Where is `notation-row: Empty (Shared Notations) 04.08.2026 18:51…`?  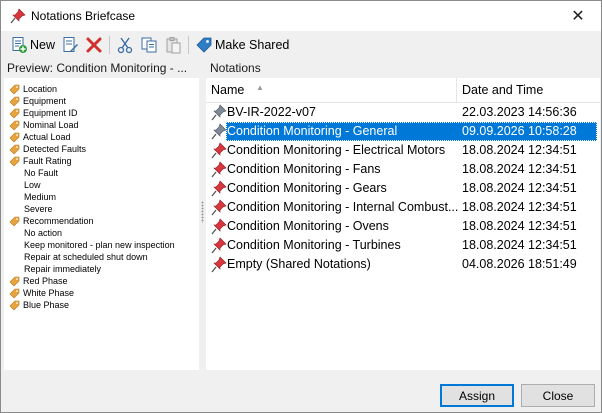 notation-row: Empty (Shared Notations) 04.08.2026 18:51… is located at coordinates (403, 264).